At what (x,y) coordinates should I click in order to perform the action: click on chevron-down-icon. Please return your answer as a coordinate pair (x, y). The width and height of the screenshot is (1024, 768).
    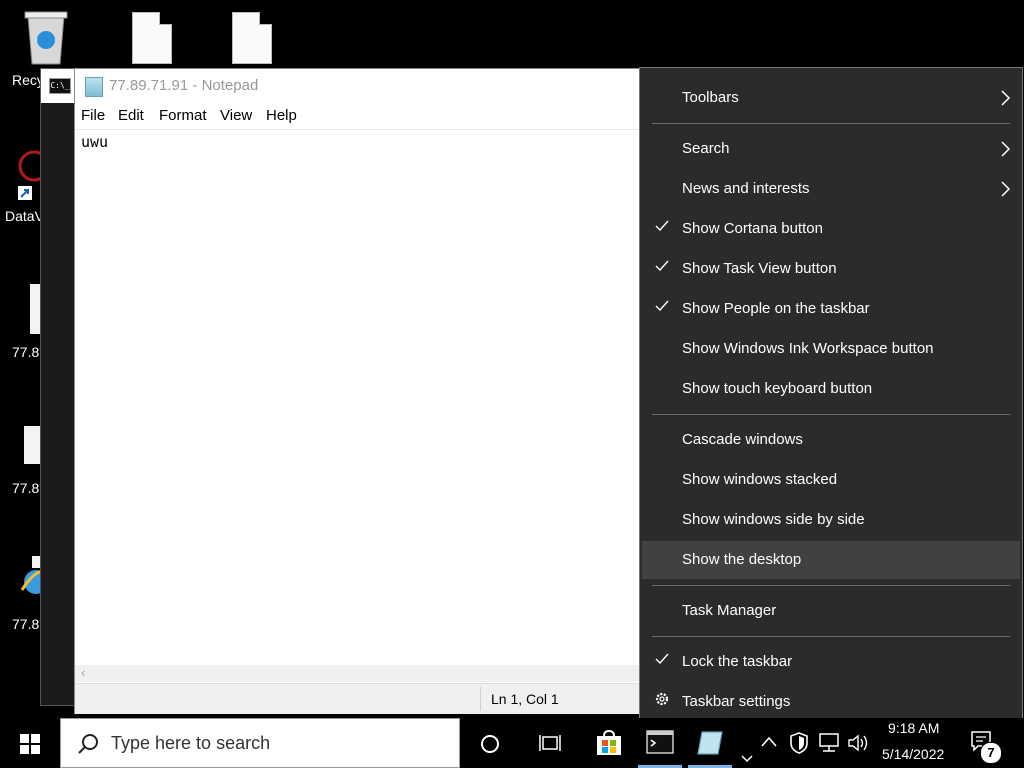
    Looking at the image, I should click on (747, 759).